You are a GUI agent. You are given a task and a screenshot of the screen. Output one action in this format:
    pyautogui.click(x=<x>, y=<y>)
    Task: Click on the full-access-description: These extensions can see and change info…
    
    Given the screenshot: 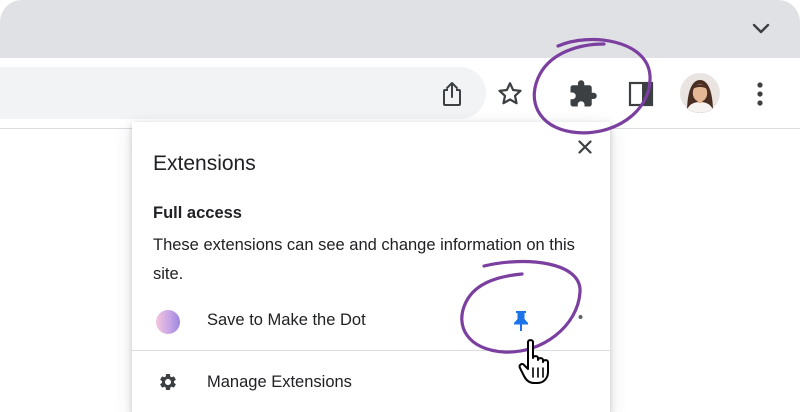 What is the action you would take?
    pyautogui.click(x=364, y=259)
    